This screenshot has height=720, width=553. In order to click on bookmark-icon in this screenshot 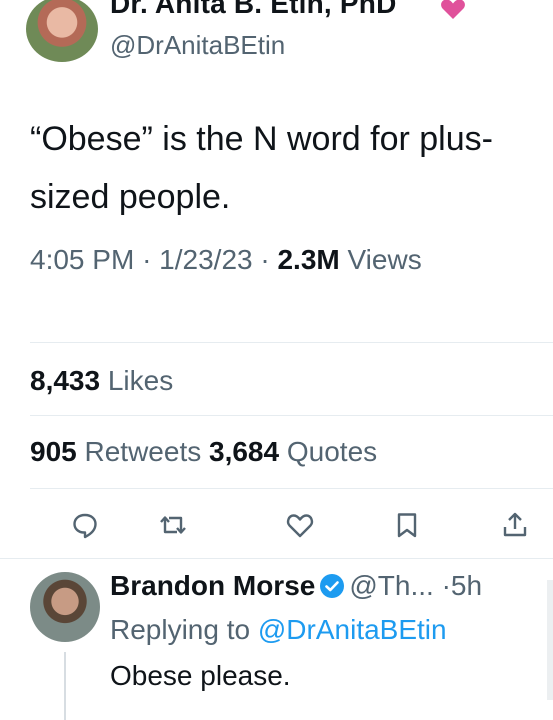, I will do `click(407, 525)`.